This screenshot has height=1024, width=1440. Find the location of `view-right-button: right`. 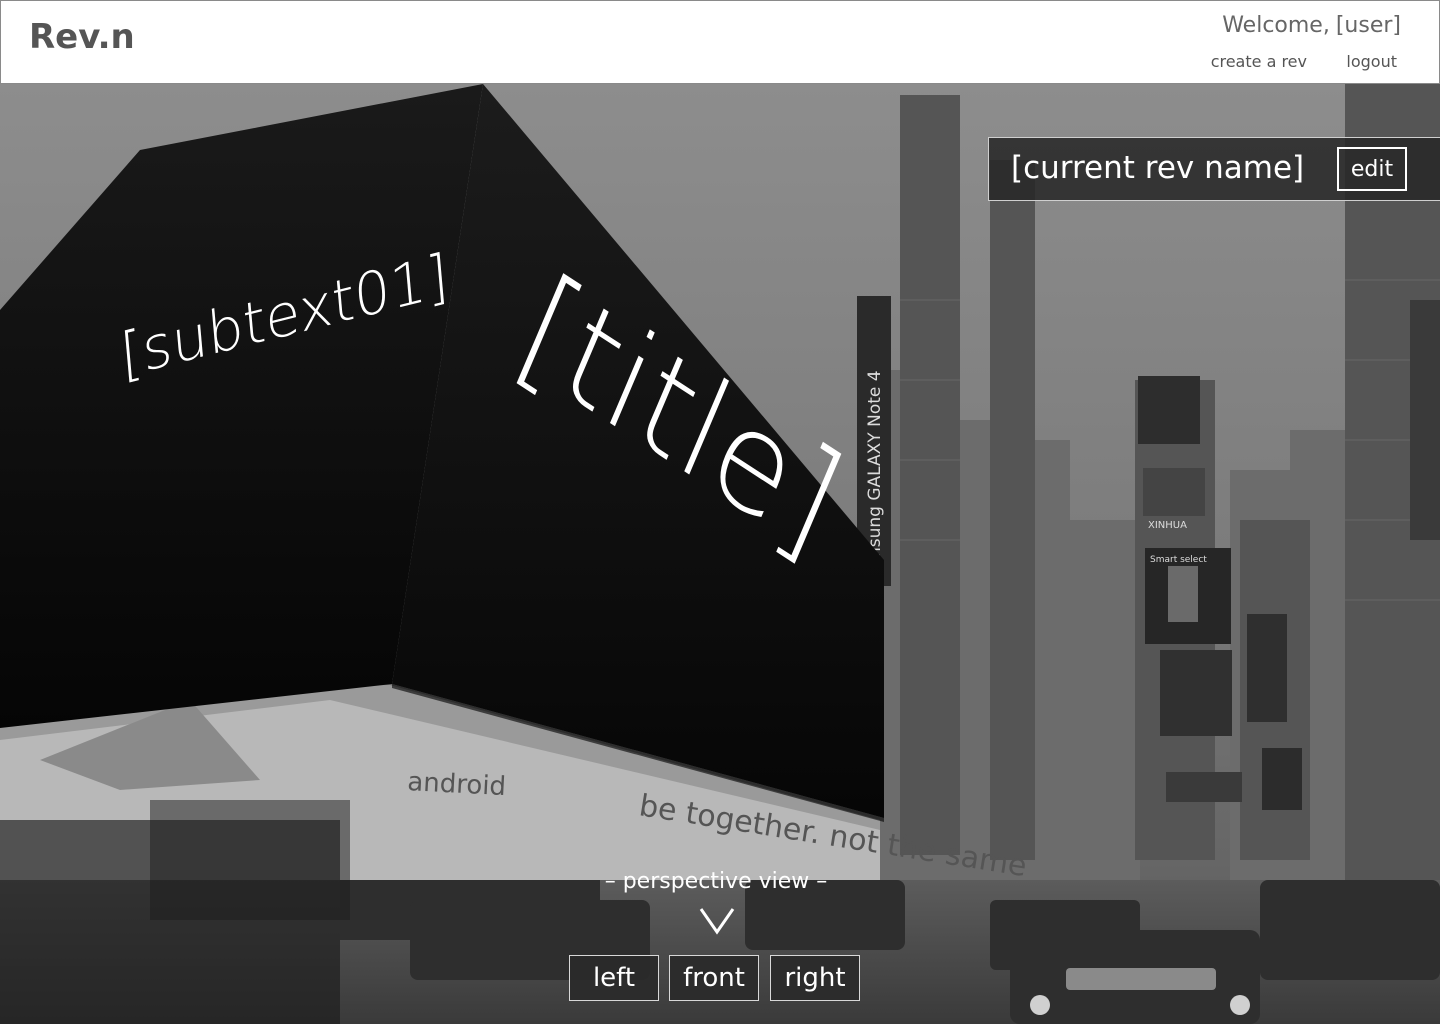

view-right-button: right is located at coordinates (815, 978).